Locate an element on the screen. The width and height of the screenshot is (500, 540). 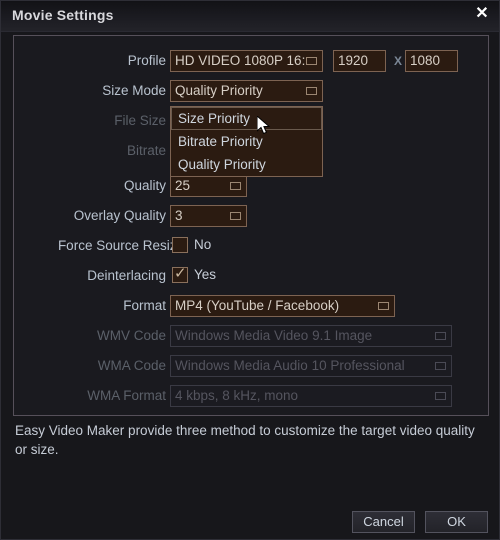
page-title: Movie Settings is located at coordinates (63, 15).